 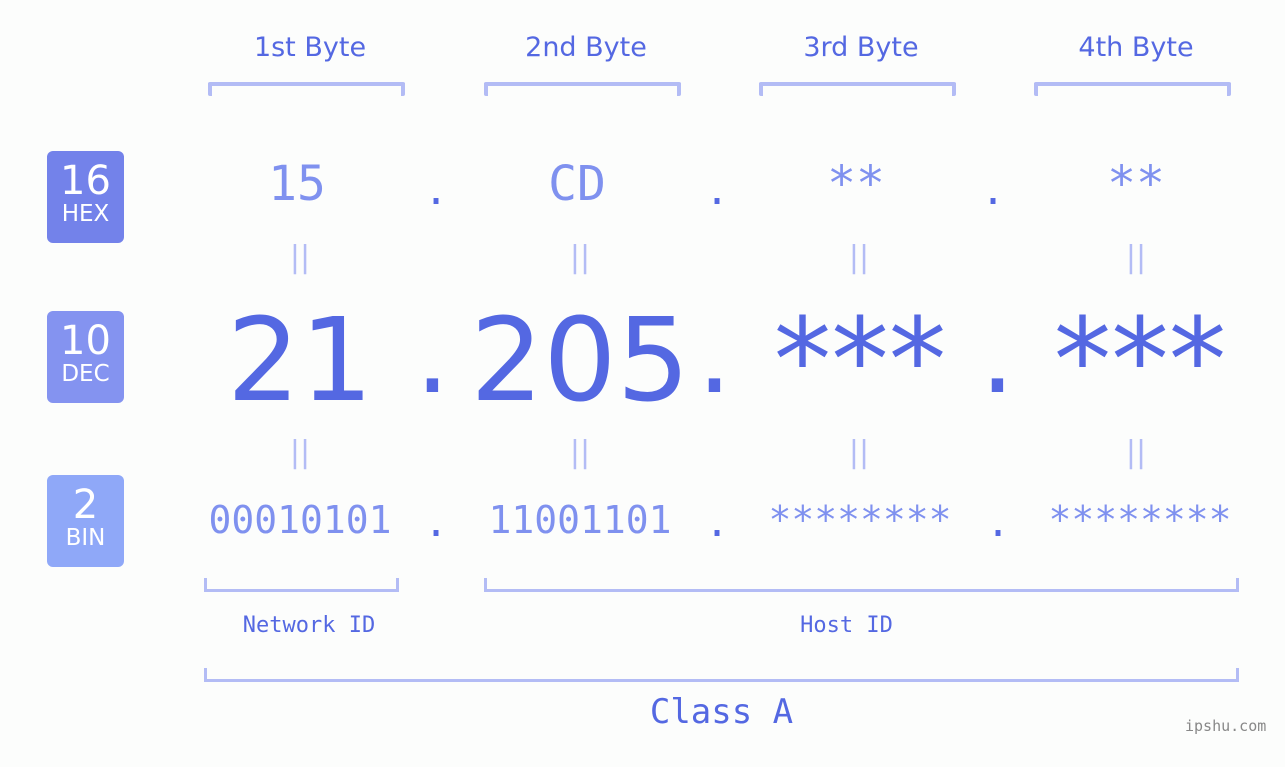 I want to click on hex-byte-3: **, so click(x=856, y=184).